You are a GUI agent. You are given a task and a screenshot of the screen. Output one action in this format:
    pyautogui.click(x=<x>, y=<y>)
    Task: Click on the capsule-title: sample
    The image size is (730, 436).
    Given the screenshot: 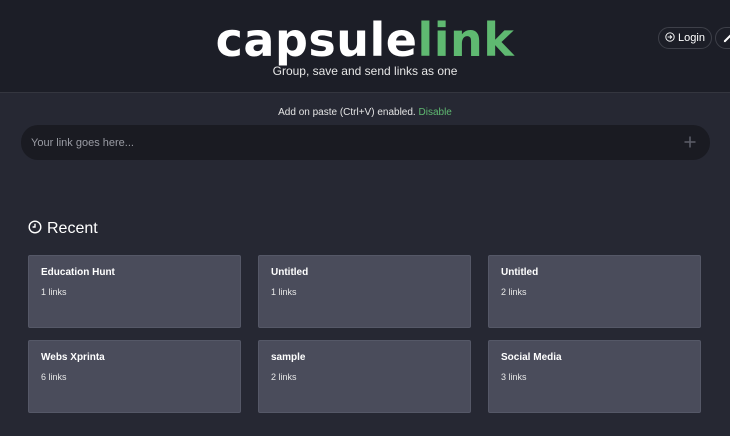 What is the action you would take?
    pyautogui.click(x=288, y=357)
    